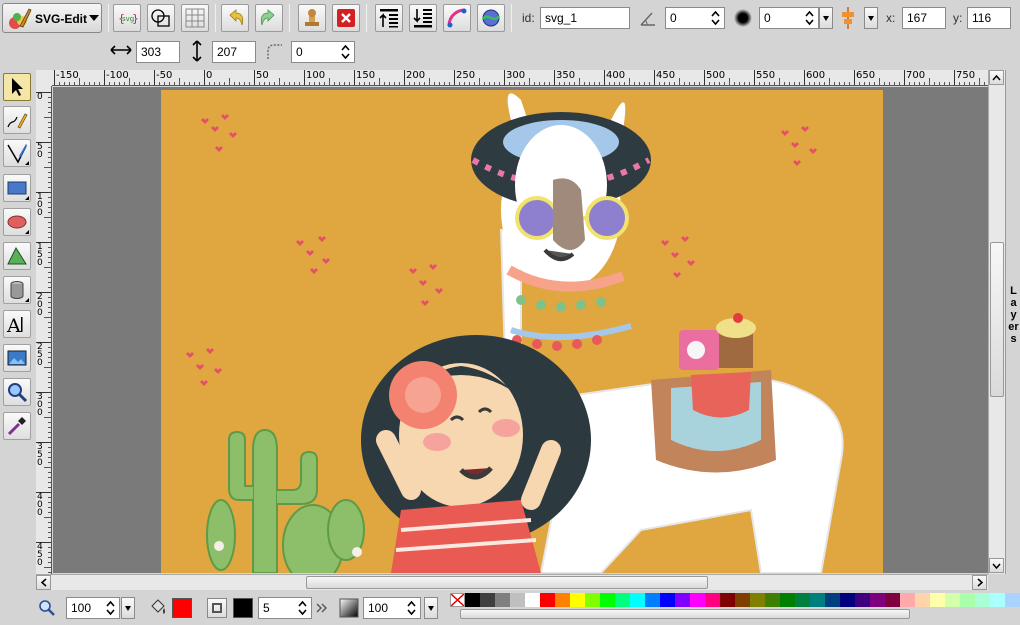 The image size is (1020, 625). Describe the element at coordinates (17, 222) in the screenshot. I see `ellipse-tool` at that location.